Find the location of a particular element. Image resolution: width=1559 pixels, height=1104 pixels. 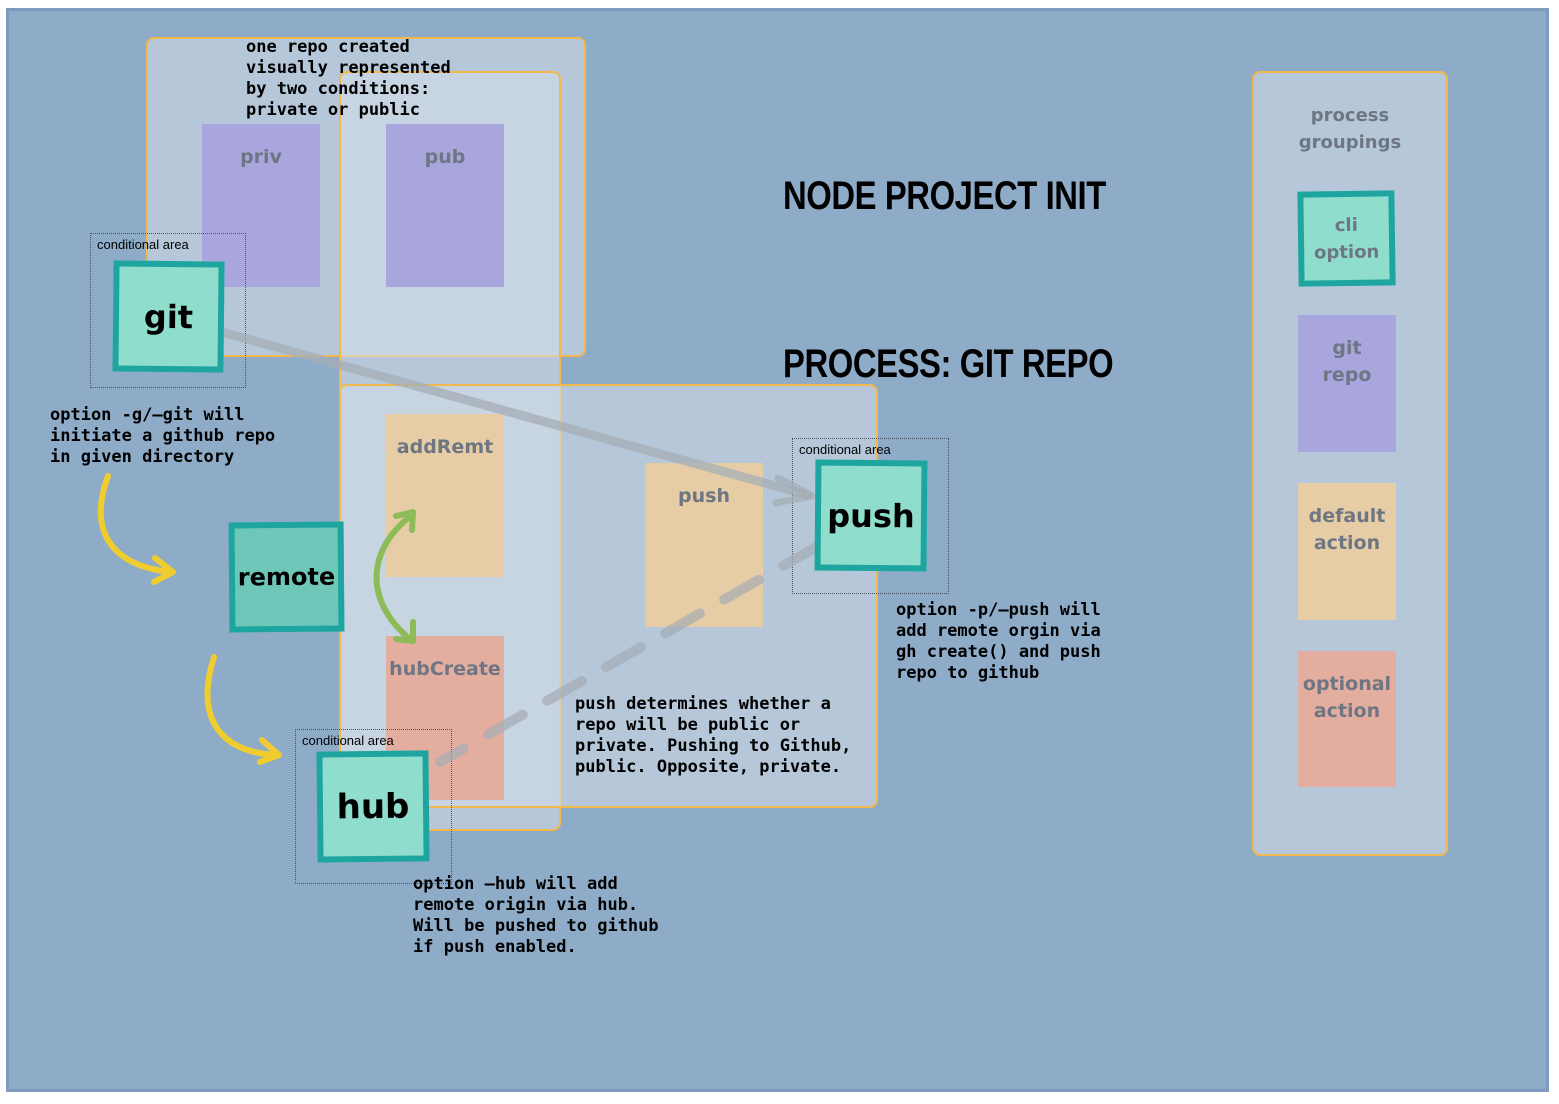

legend-cli-option: cli option is located at coordinates (1346, 238).